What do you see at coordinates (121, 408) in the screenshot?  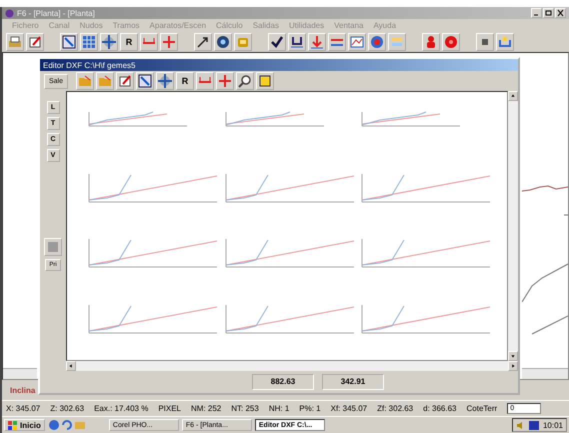 I see `status-item: Eax.: 17.403 %` at bounding box center [121, 408].